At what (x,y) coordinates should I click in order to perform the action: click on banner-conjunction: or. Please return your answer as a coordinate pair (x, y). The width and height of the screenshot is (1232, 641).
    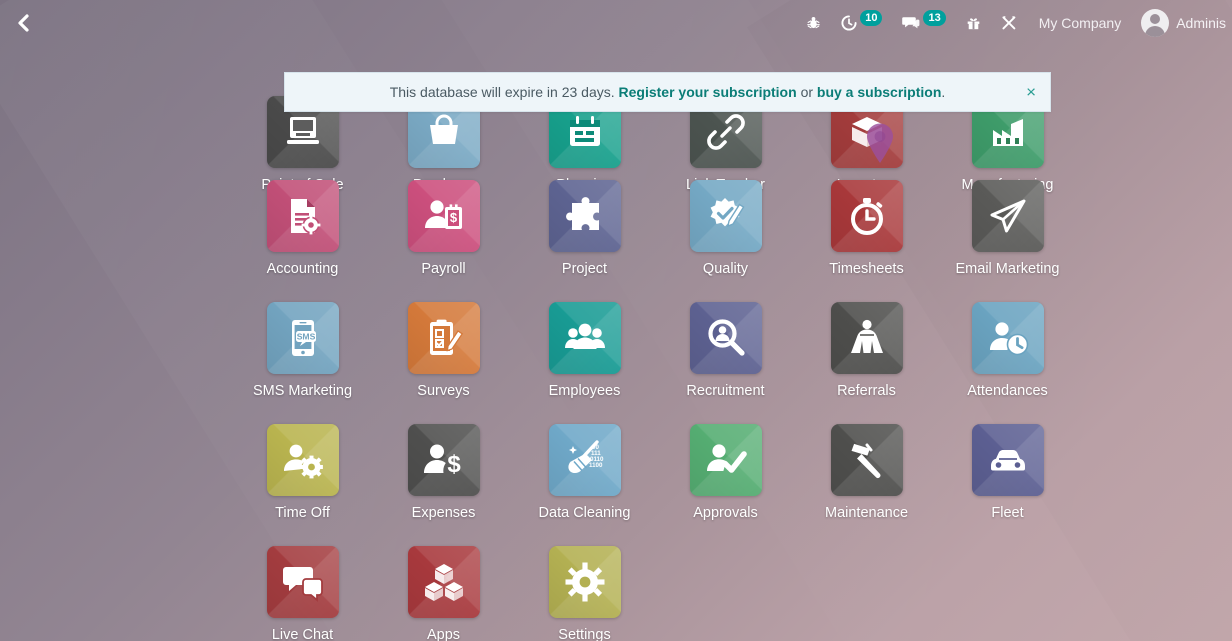
    Looking at the image, I should click on (807, 92).